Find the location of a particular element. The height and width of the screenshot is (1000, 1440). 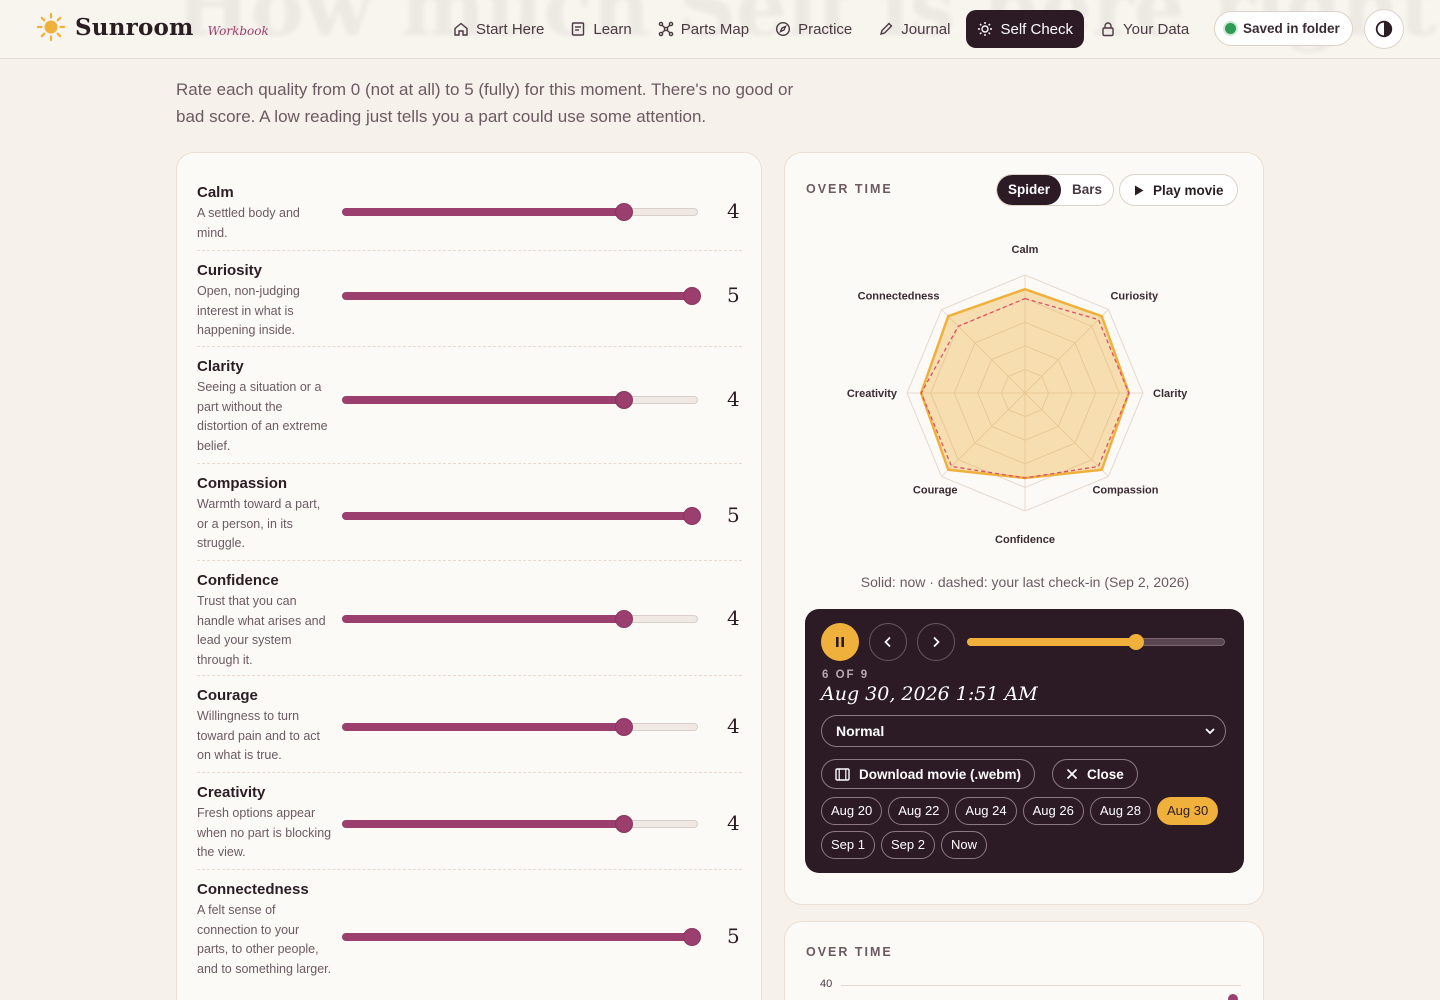

download-label: Download movie (.webm) is located at coordinates (940, 774).